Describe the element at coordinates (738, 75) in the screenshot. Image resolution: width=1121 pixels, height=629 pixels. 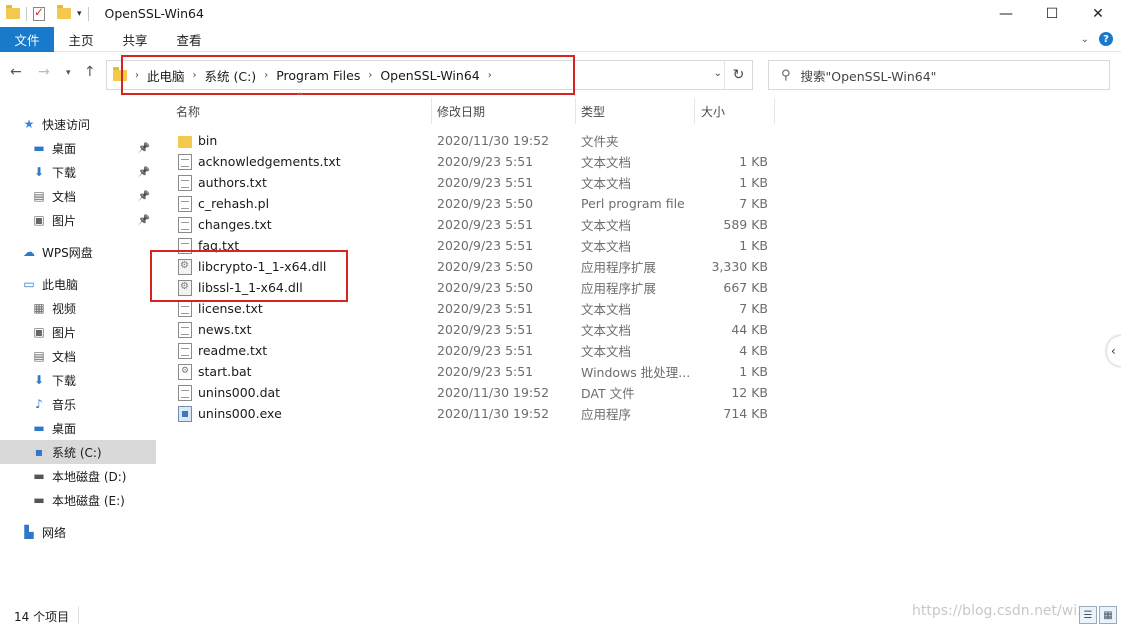
I see `refresh-icon: ↻` at that location.